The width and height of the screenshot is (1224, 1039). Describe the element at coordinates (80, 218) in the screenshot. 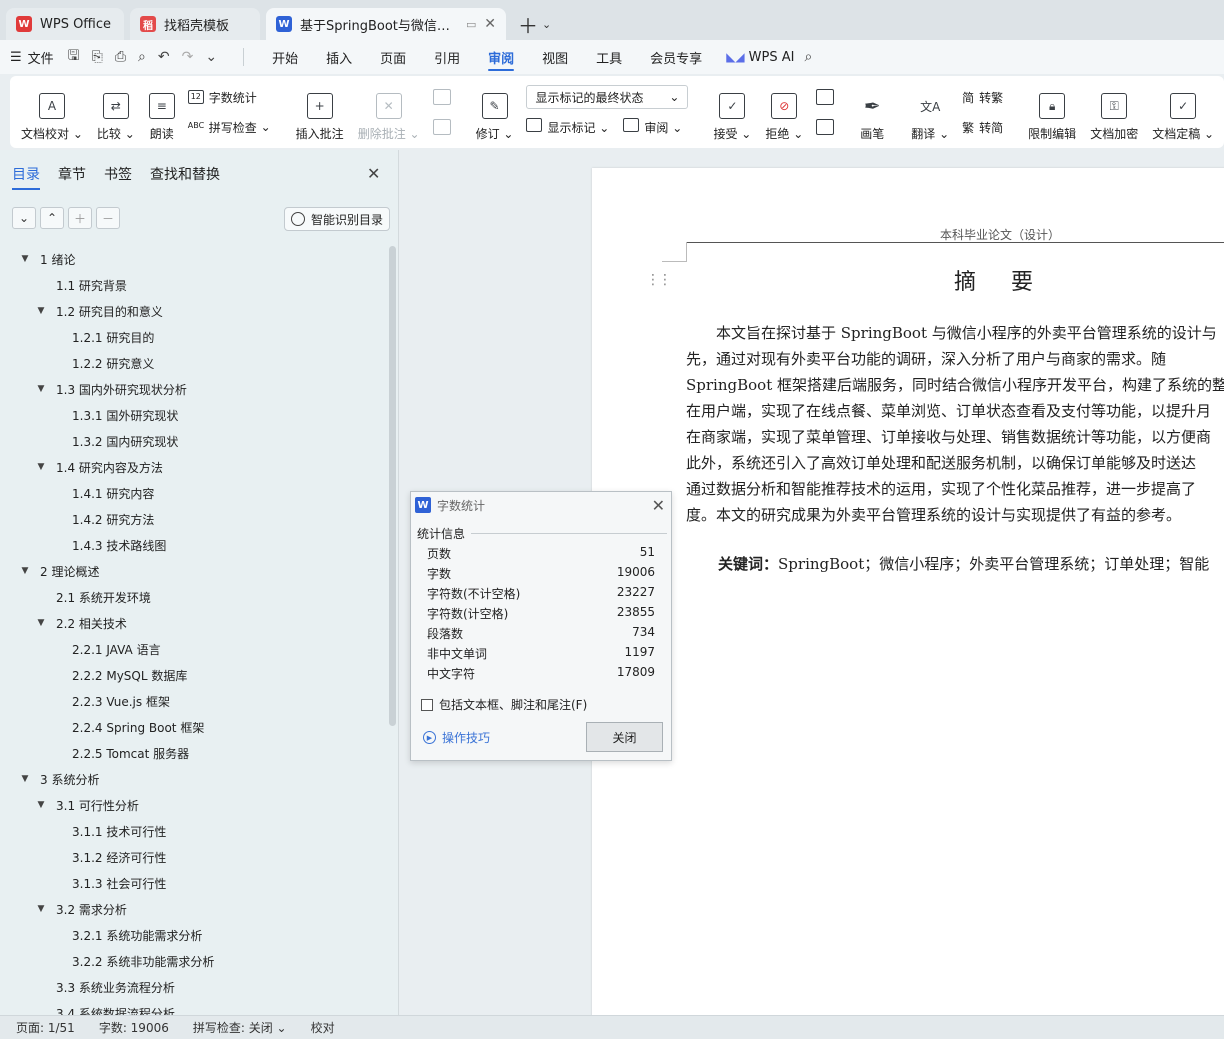

I see `add-level-button: ＋` at that location.